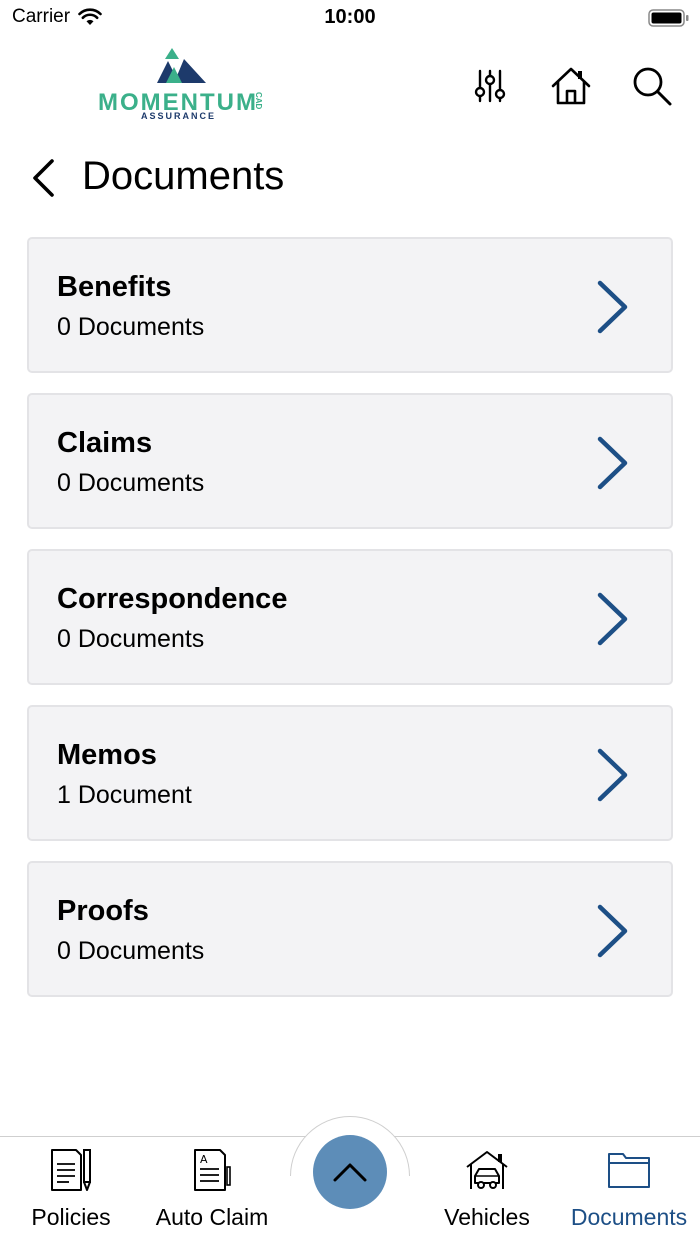  I want to click on tab-label: Policies, so click(71, 1217).